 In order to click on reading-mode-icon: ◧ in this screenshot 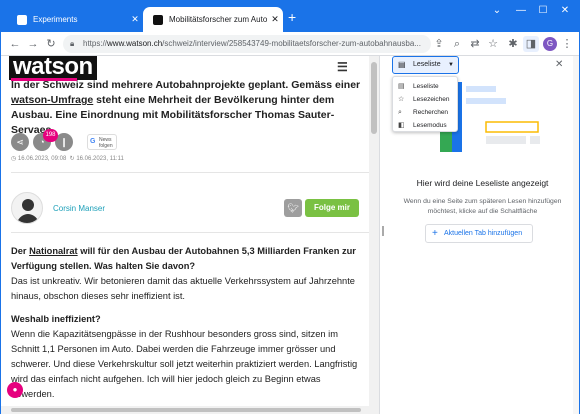, I will do `click(401, 125)`.